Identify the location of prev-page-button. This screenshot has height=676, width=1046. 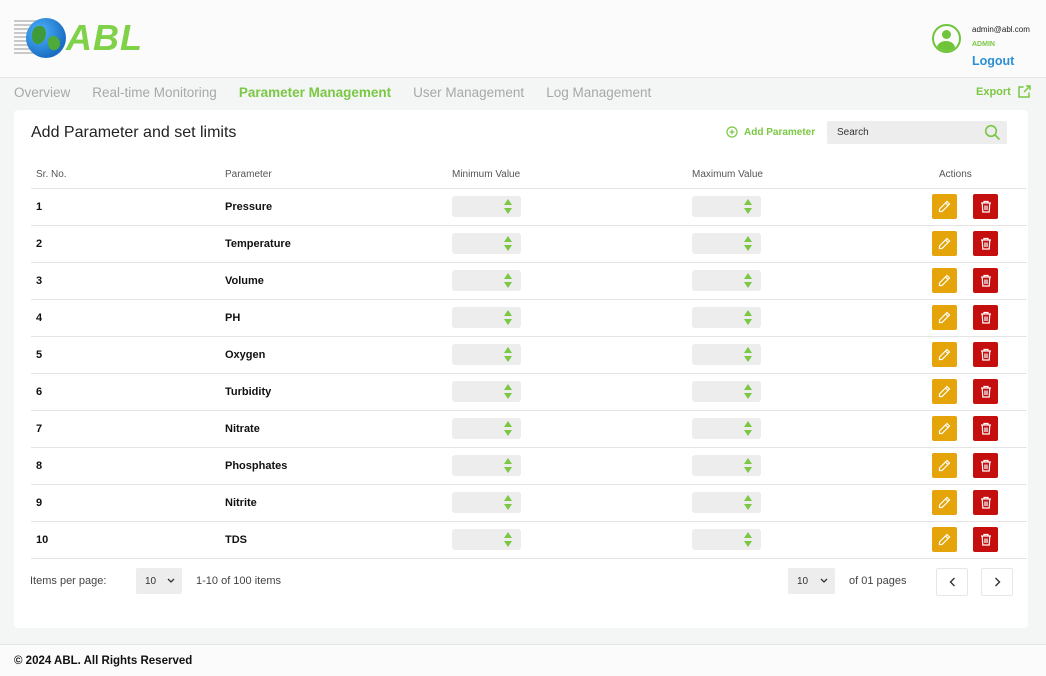
(952, 582).